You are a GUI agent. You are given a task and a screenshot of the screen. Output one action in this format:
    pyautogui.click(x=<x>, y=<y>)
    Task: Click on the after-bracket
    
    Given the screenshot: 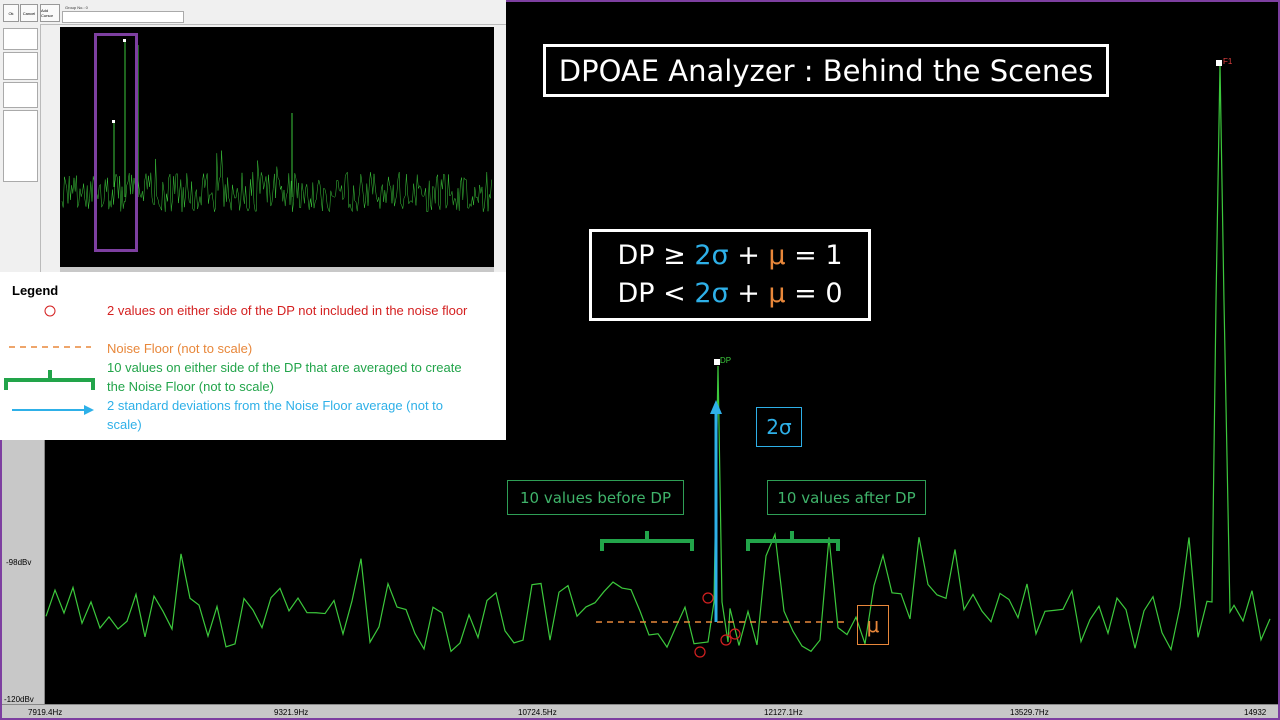 What is the action you would take?
    pyautogui.click(x=793, y=541)
    